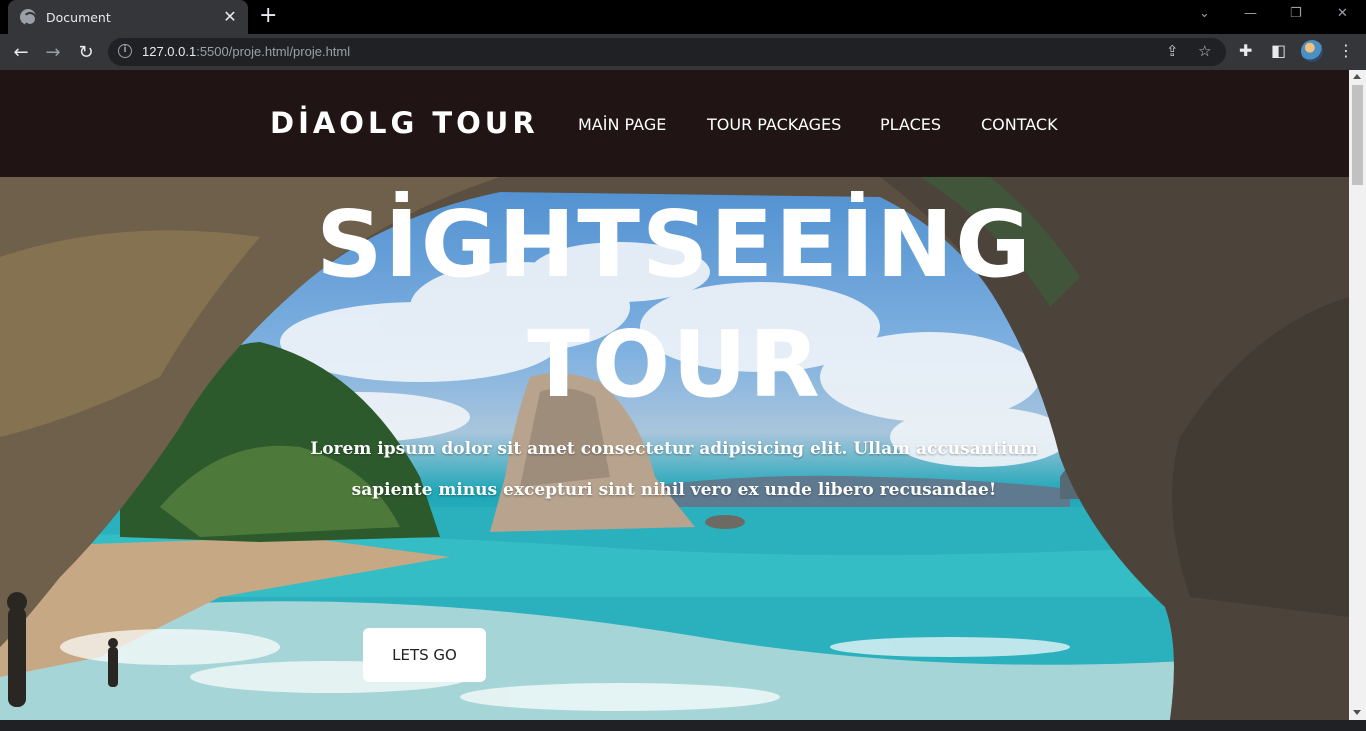  What do you see at coordinates (1204, 13) in the screenshot?
I see `tab-search-icon: ⌄` at bounding box center [1204, 13].